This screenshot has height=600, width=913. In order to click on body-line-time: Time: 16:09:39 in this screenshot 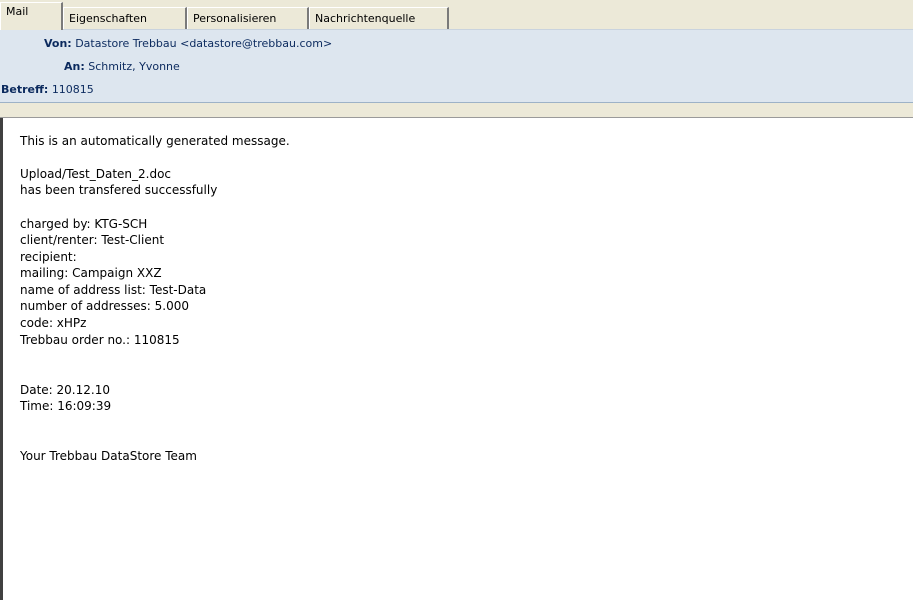, I will do `click(66, 406)`.